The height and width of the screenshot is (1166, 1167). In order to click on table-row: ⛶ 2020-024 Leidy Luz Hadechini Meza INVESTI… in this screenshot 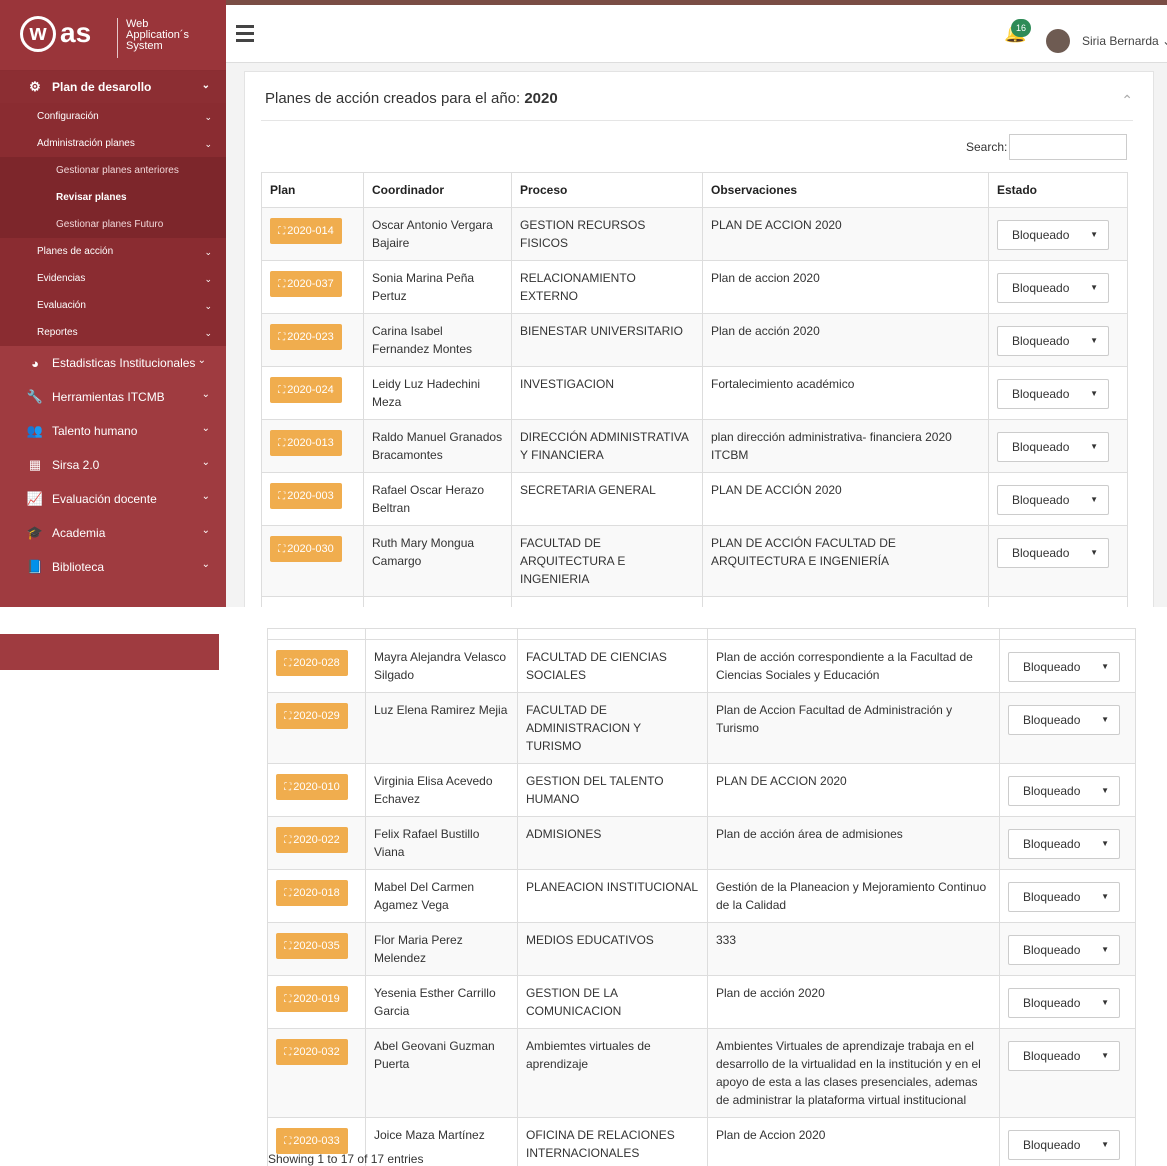, I will do `click(694, 393)`.